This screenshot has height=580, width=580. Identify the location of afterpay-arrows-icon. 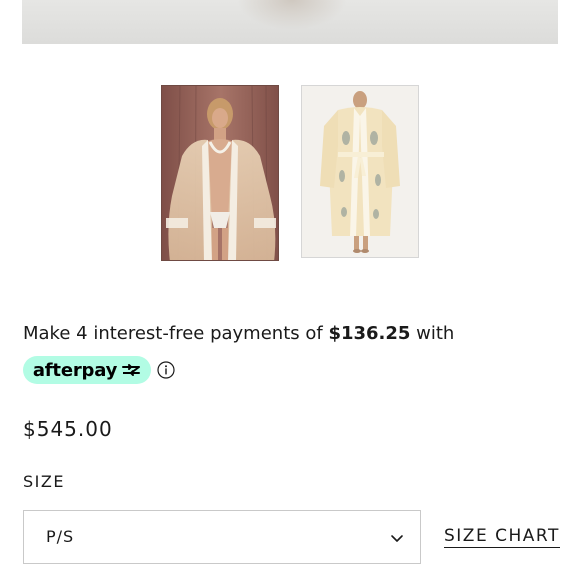
(131, 370).